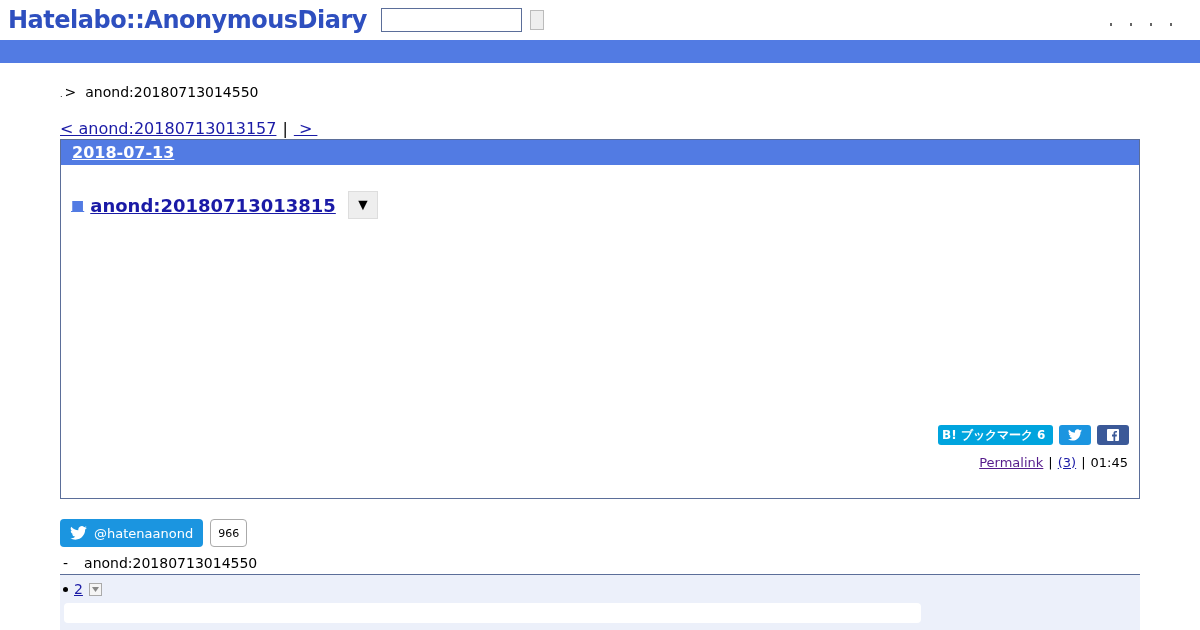 This screenshot has height=630, width=1200. Describe the element at coordinates (168, 128) in the screenshot. I see `prev-link: < anond:20180713013157` at that location.